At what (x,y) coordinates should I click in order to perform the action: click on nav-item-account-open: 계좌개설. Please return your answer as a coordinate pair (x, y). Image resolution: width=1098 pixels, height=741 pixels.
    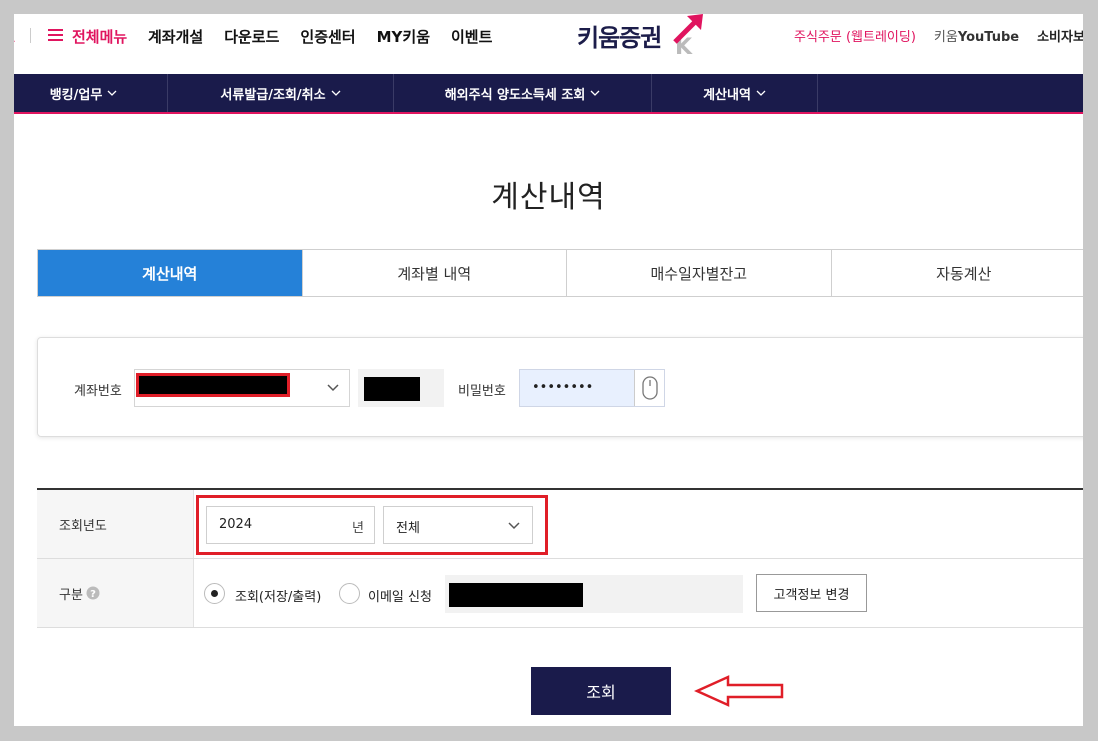
    Looking at the image, I should click on (175, 36).